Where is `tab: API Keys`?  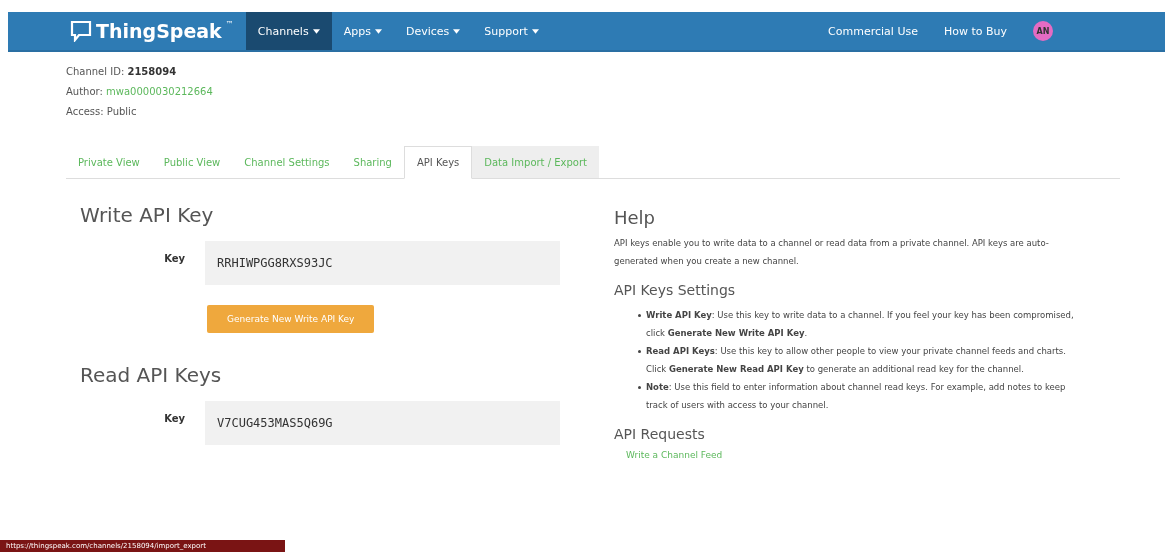
tab: API Keys is located at coordinates (438, 162).